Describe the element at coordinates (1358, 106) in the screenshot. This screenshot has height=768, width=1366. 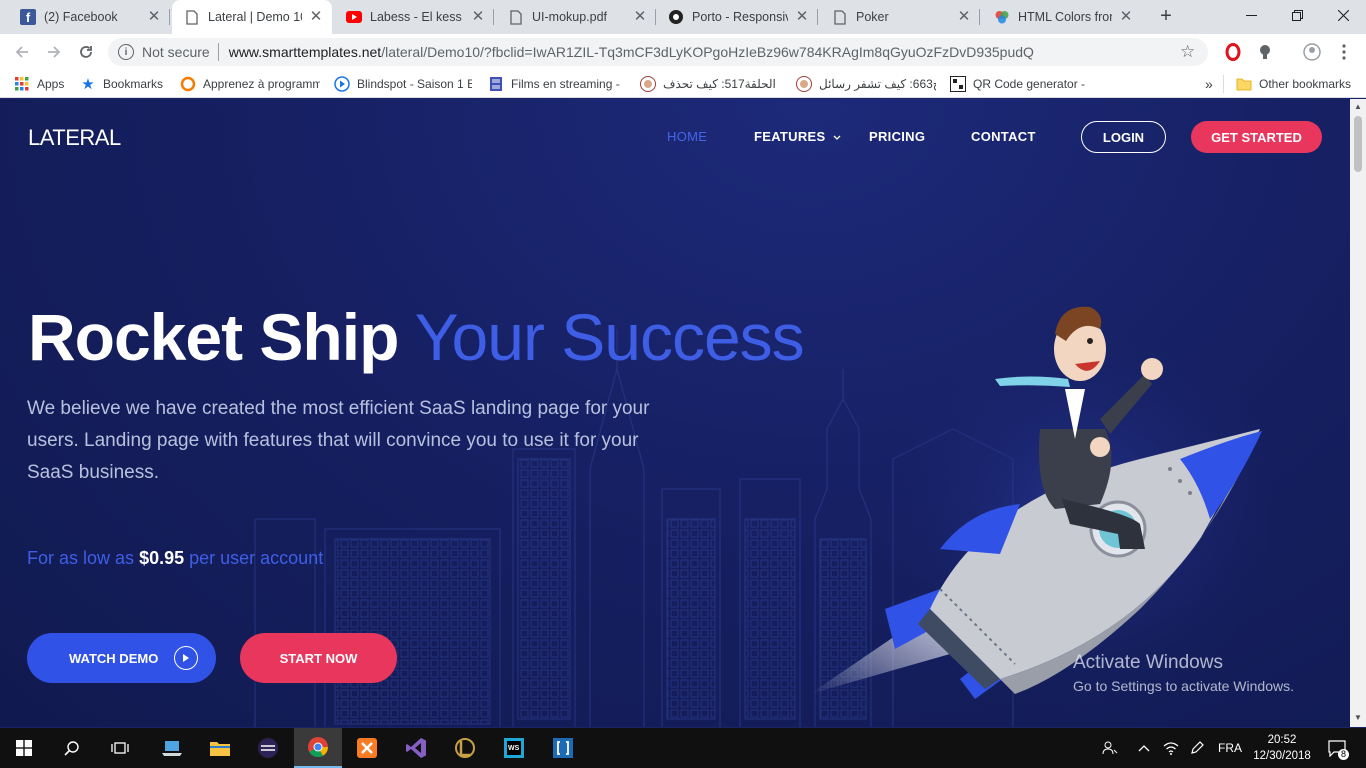
I see `scroll-up-icon: ▲` at that location.